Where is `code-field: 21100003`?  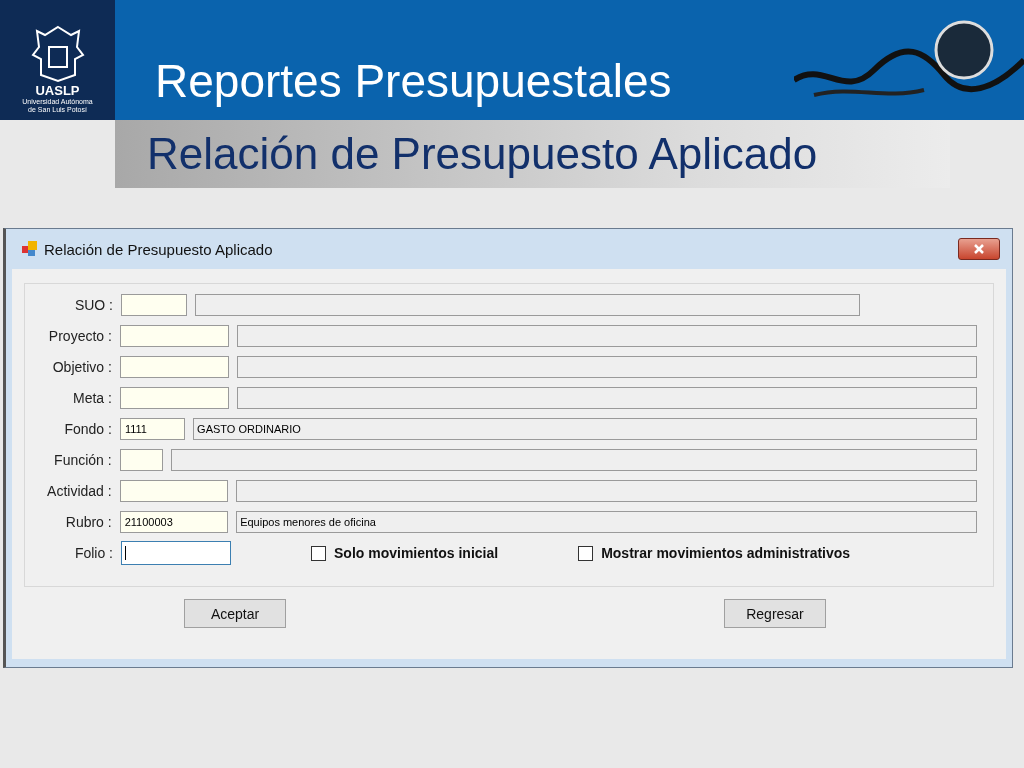 code-field: 21100003 is located at coordinates (174, 522).